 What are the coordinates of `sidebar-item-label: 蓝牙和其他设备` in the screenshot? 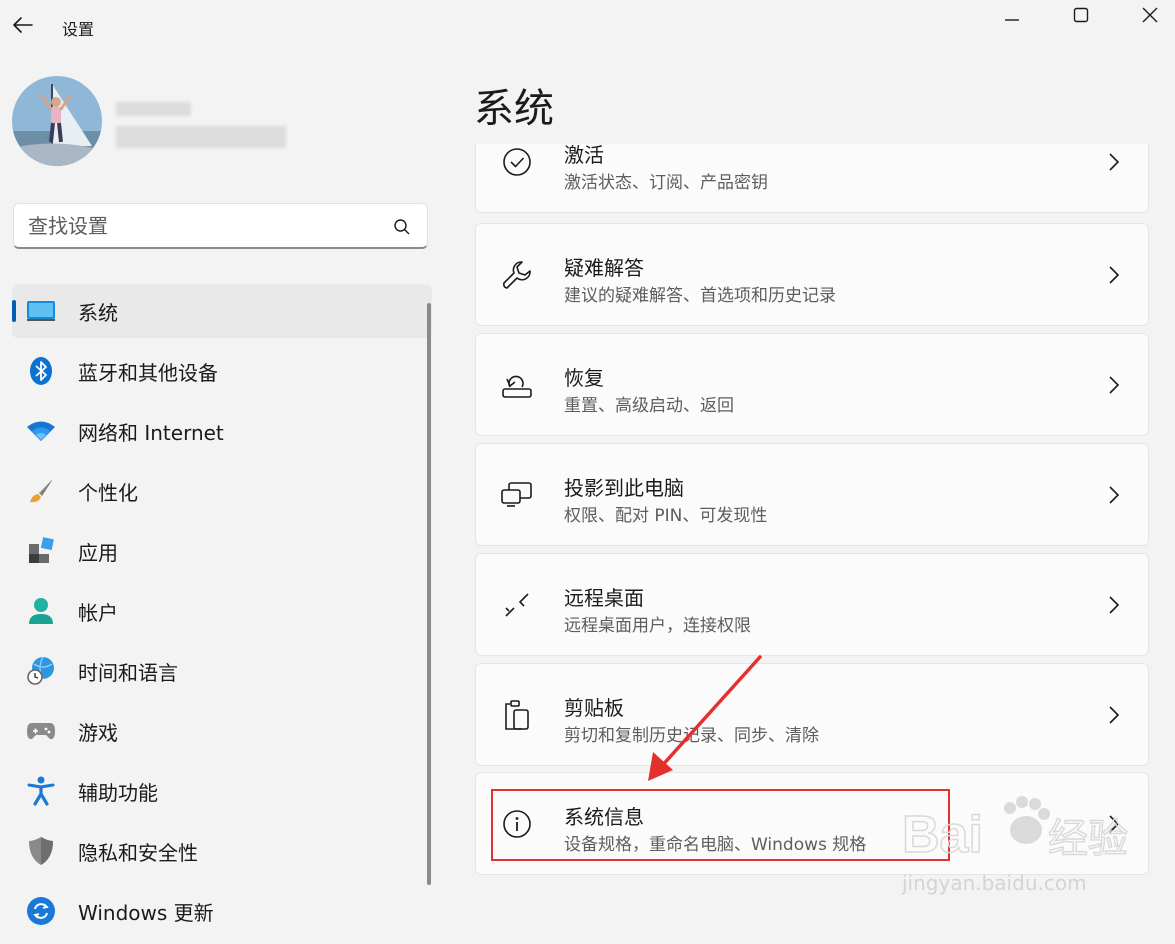 It's located at (148, 372).